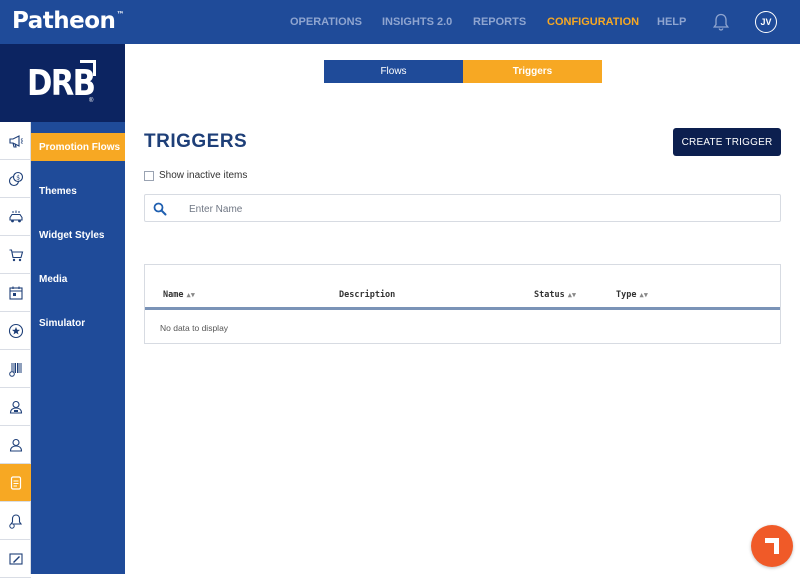 This screenshot has width=800, height=578. I want to click on show-inactive-checkbox, so click(149, 175).